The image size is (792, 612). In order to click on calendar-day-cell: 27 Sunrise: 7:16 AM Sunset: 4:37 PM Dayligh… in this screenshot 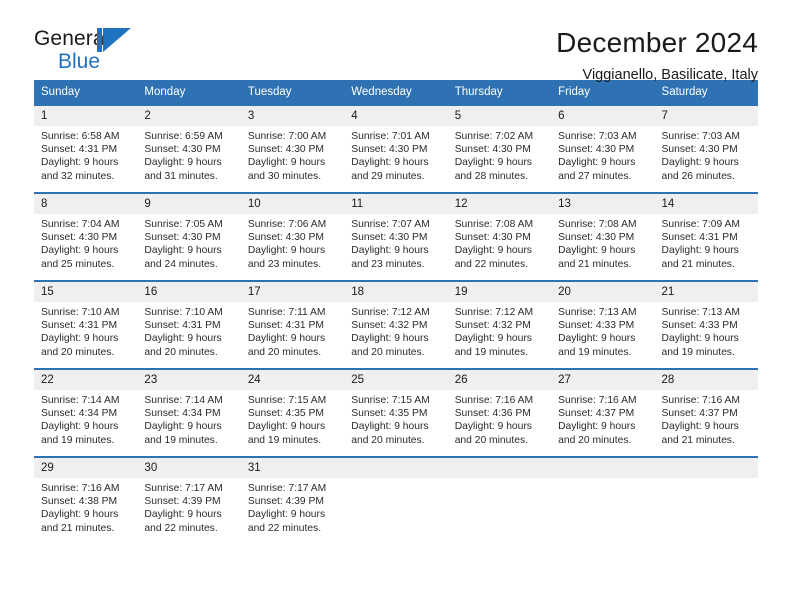, I will do `click(603, 412)`.